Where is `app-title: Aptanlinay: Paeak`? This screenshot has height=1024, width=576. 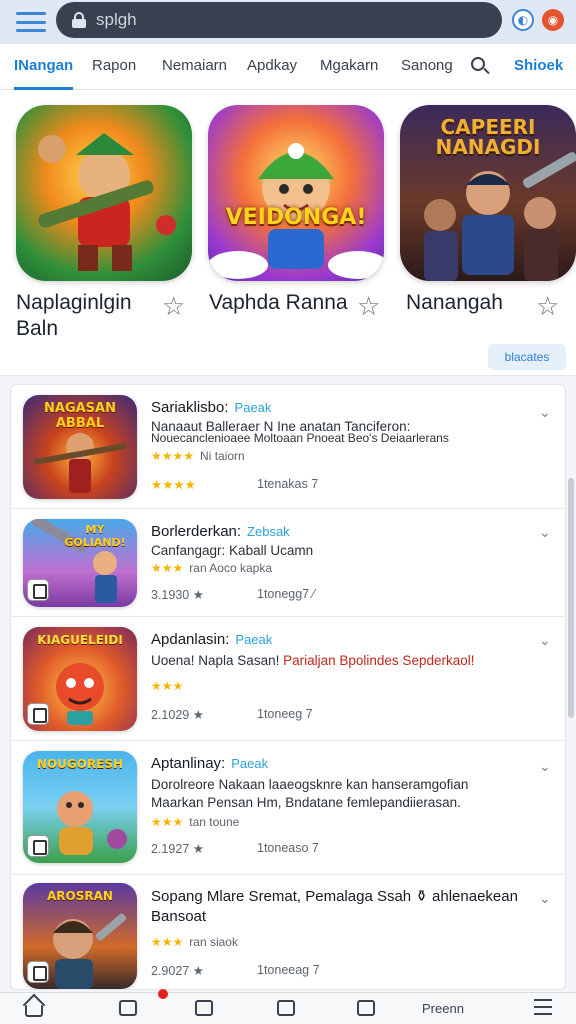 app-title: Aptanlinay: Paeak is located at coordinates (210, 763).